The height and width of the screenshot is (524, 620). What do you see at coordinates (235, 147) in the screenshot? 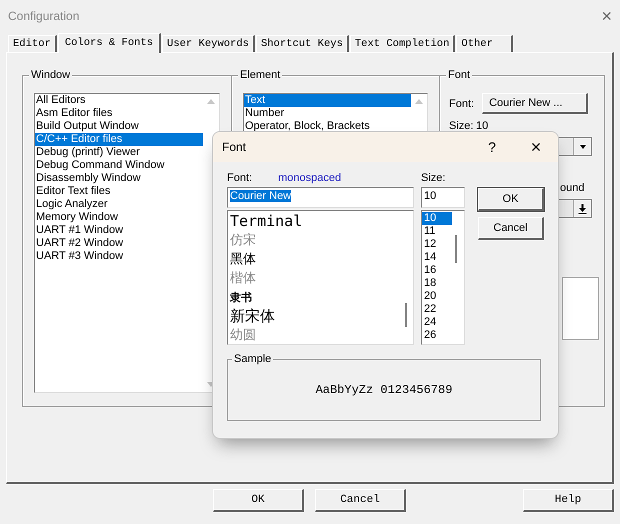
I see `dialog-title: Font` at bounding box center [235, 147].